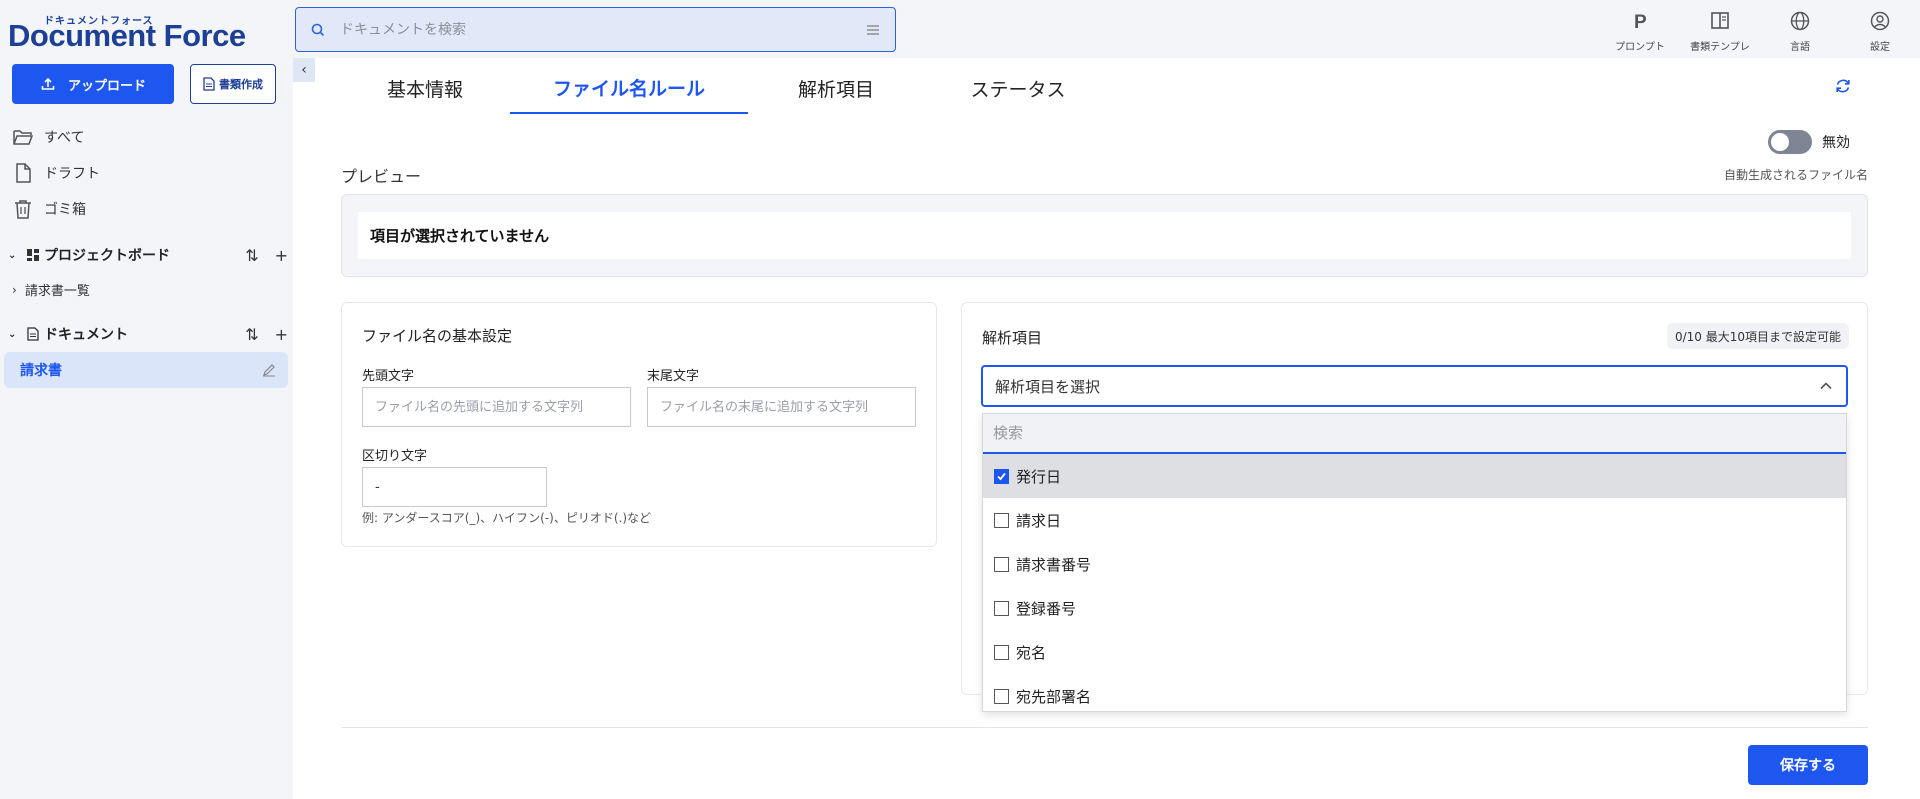  Describe the element at coordinates (629, 88) in the screenshot. I see `tab-filename-rule: ファイル名ルール` at that location.